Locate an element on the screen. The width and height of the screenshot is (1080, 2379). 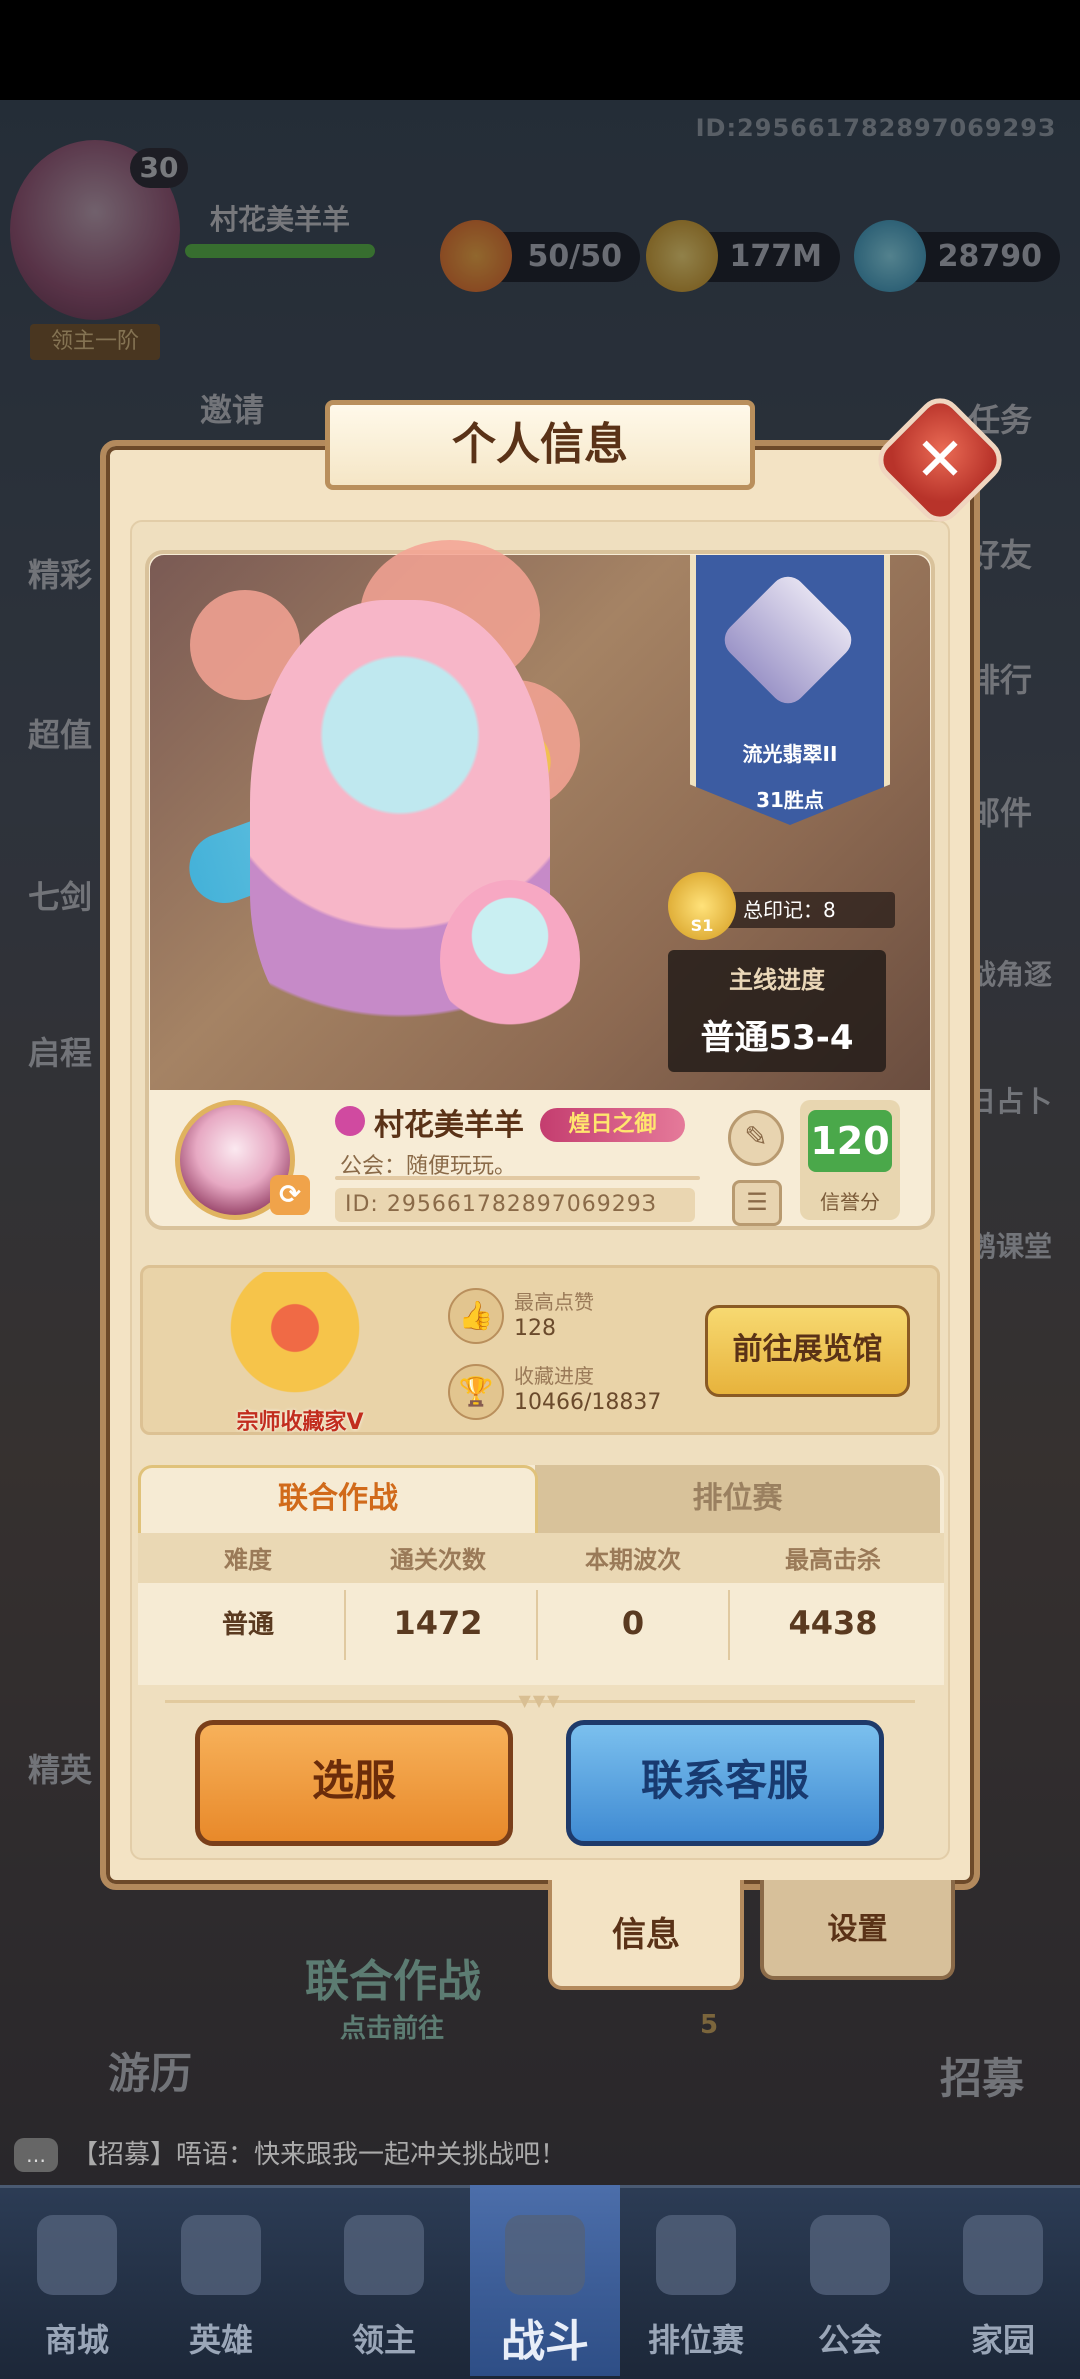
change-avatar-icon: ⟳ is located at coordinates (290, 1195).